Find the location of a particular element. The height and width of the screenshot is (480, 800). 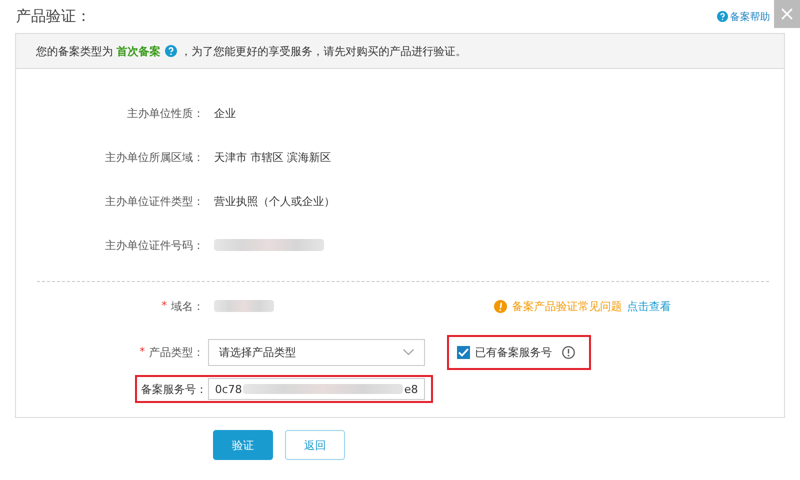

field-label: 主办单位证件号码： is located at coordinates (154, 245).